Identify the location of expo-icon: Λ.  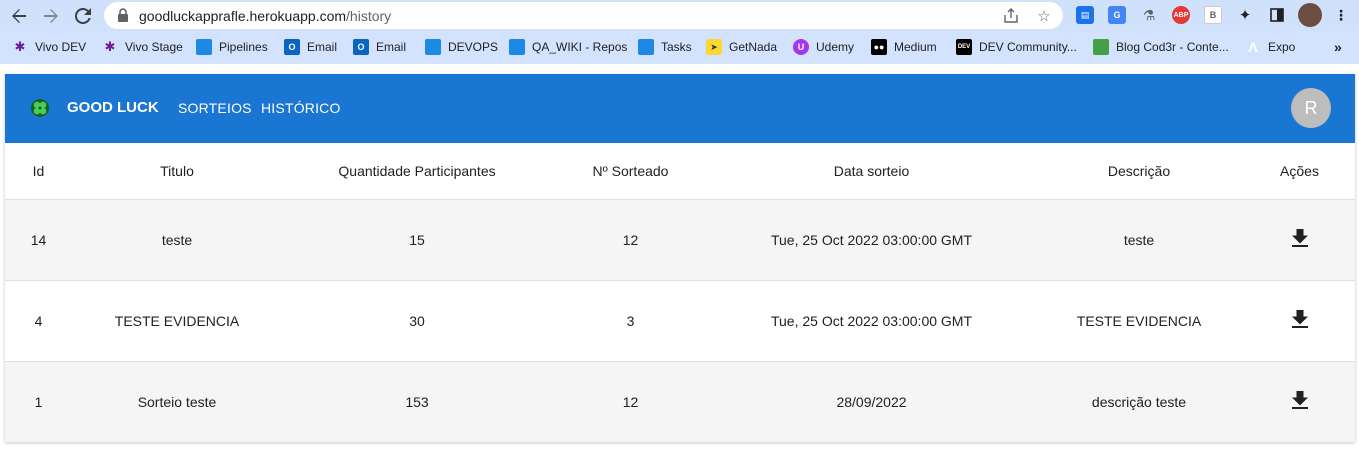
(1253, 47).